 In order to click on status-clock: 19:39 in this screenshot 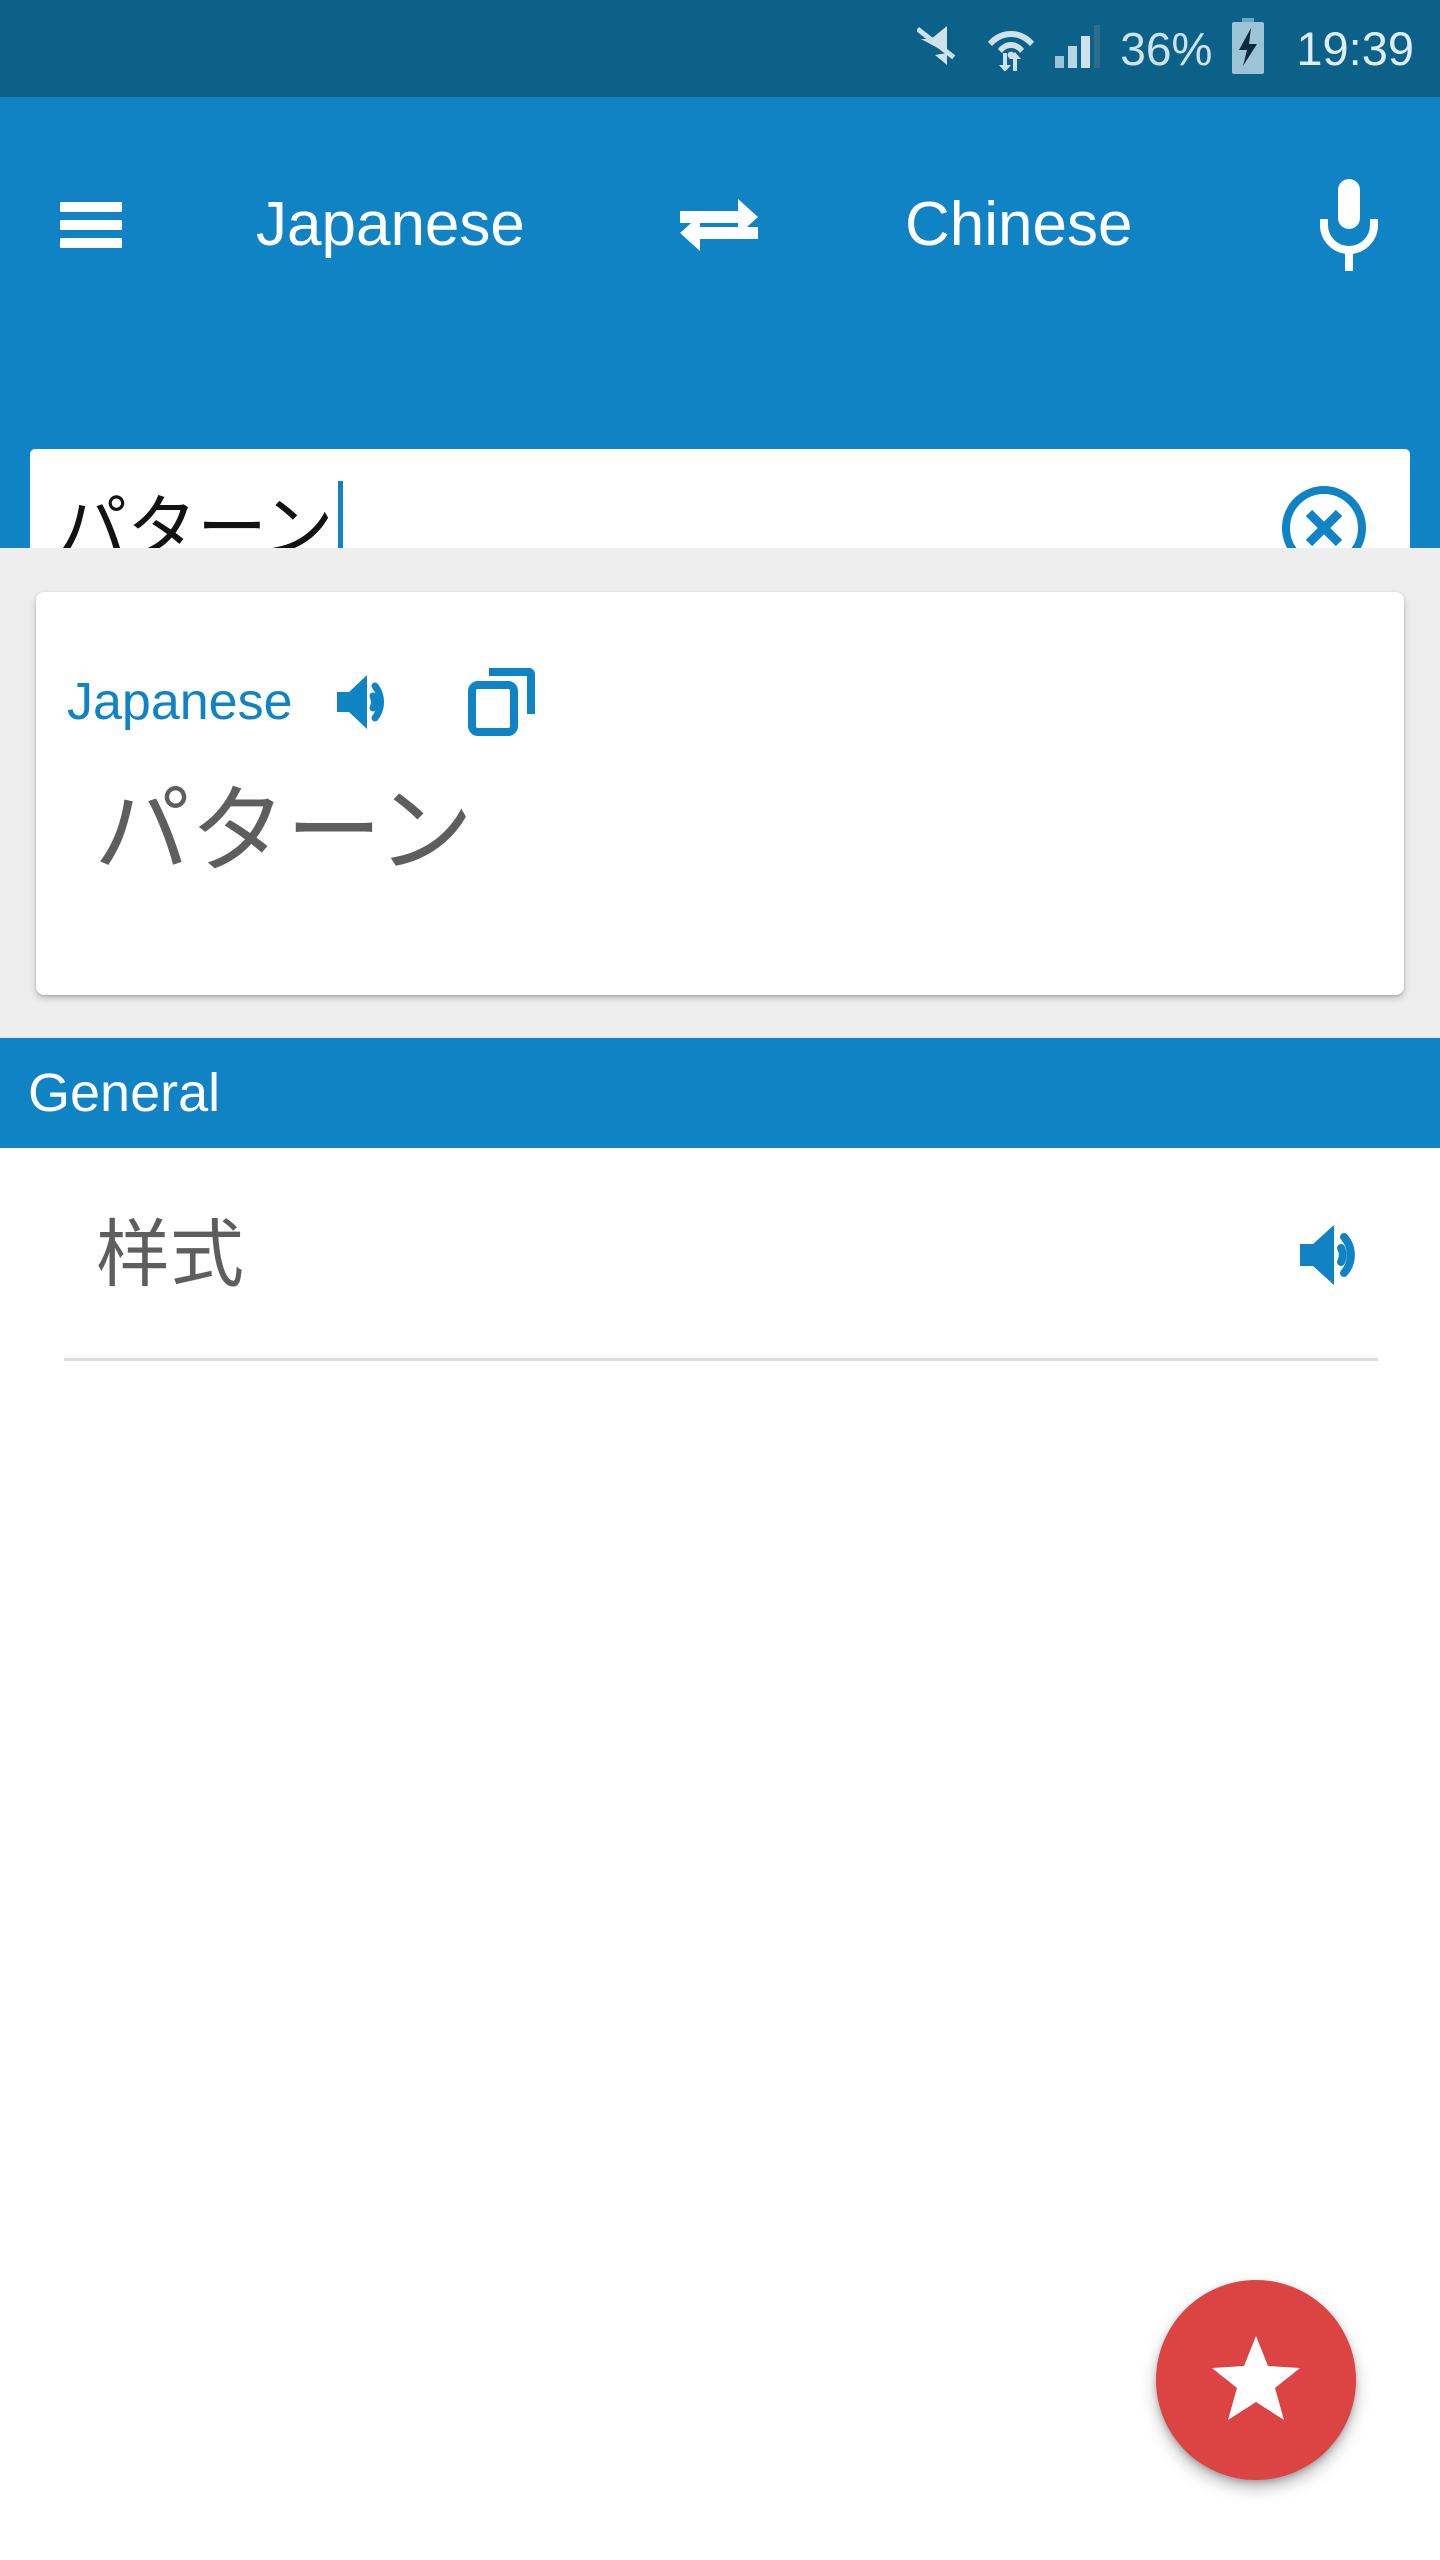, I will do `click(1355, 48)`.